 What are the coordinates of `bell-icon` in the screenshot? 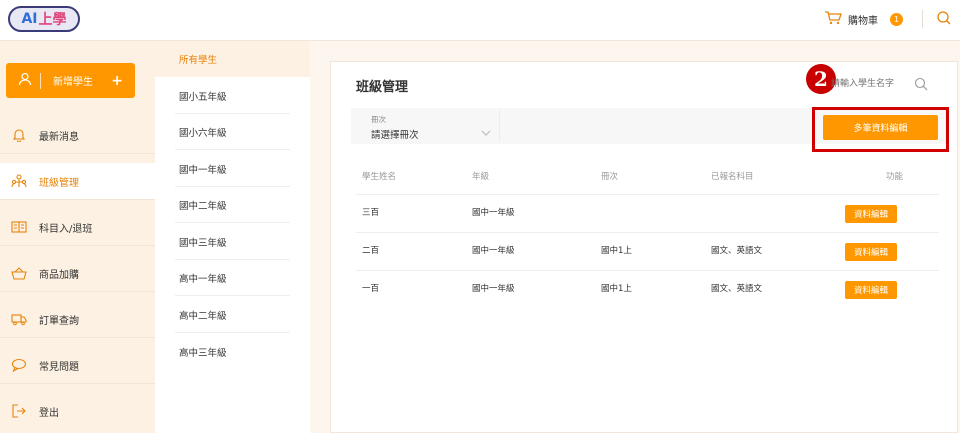 It's located at (19, 135).